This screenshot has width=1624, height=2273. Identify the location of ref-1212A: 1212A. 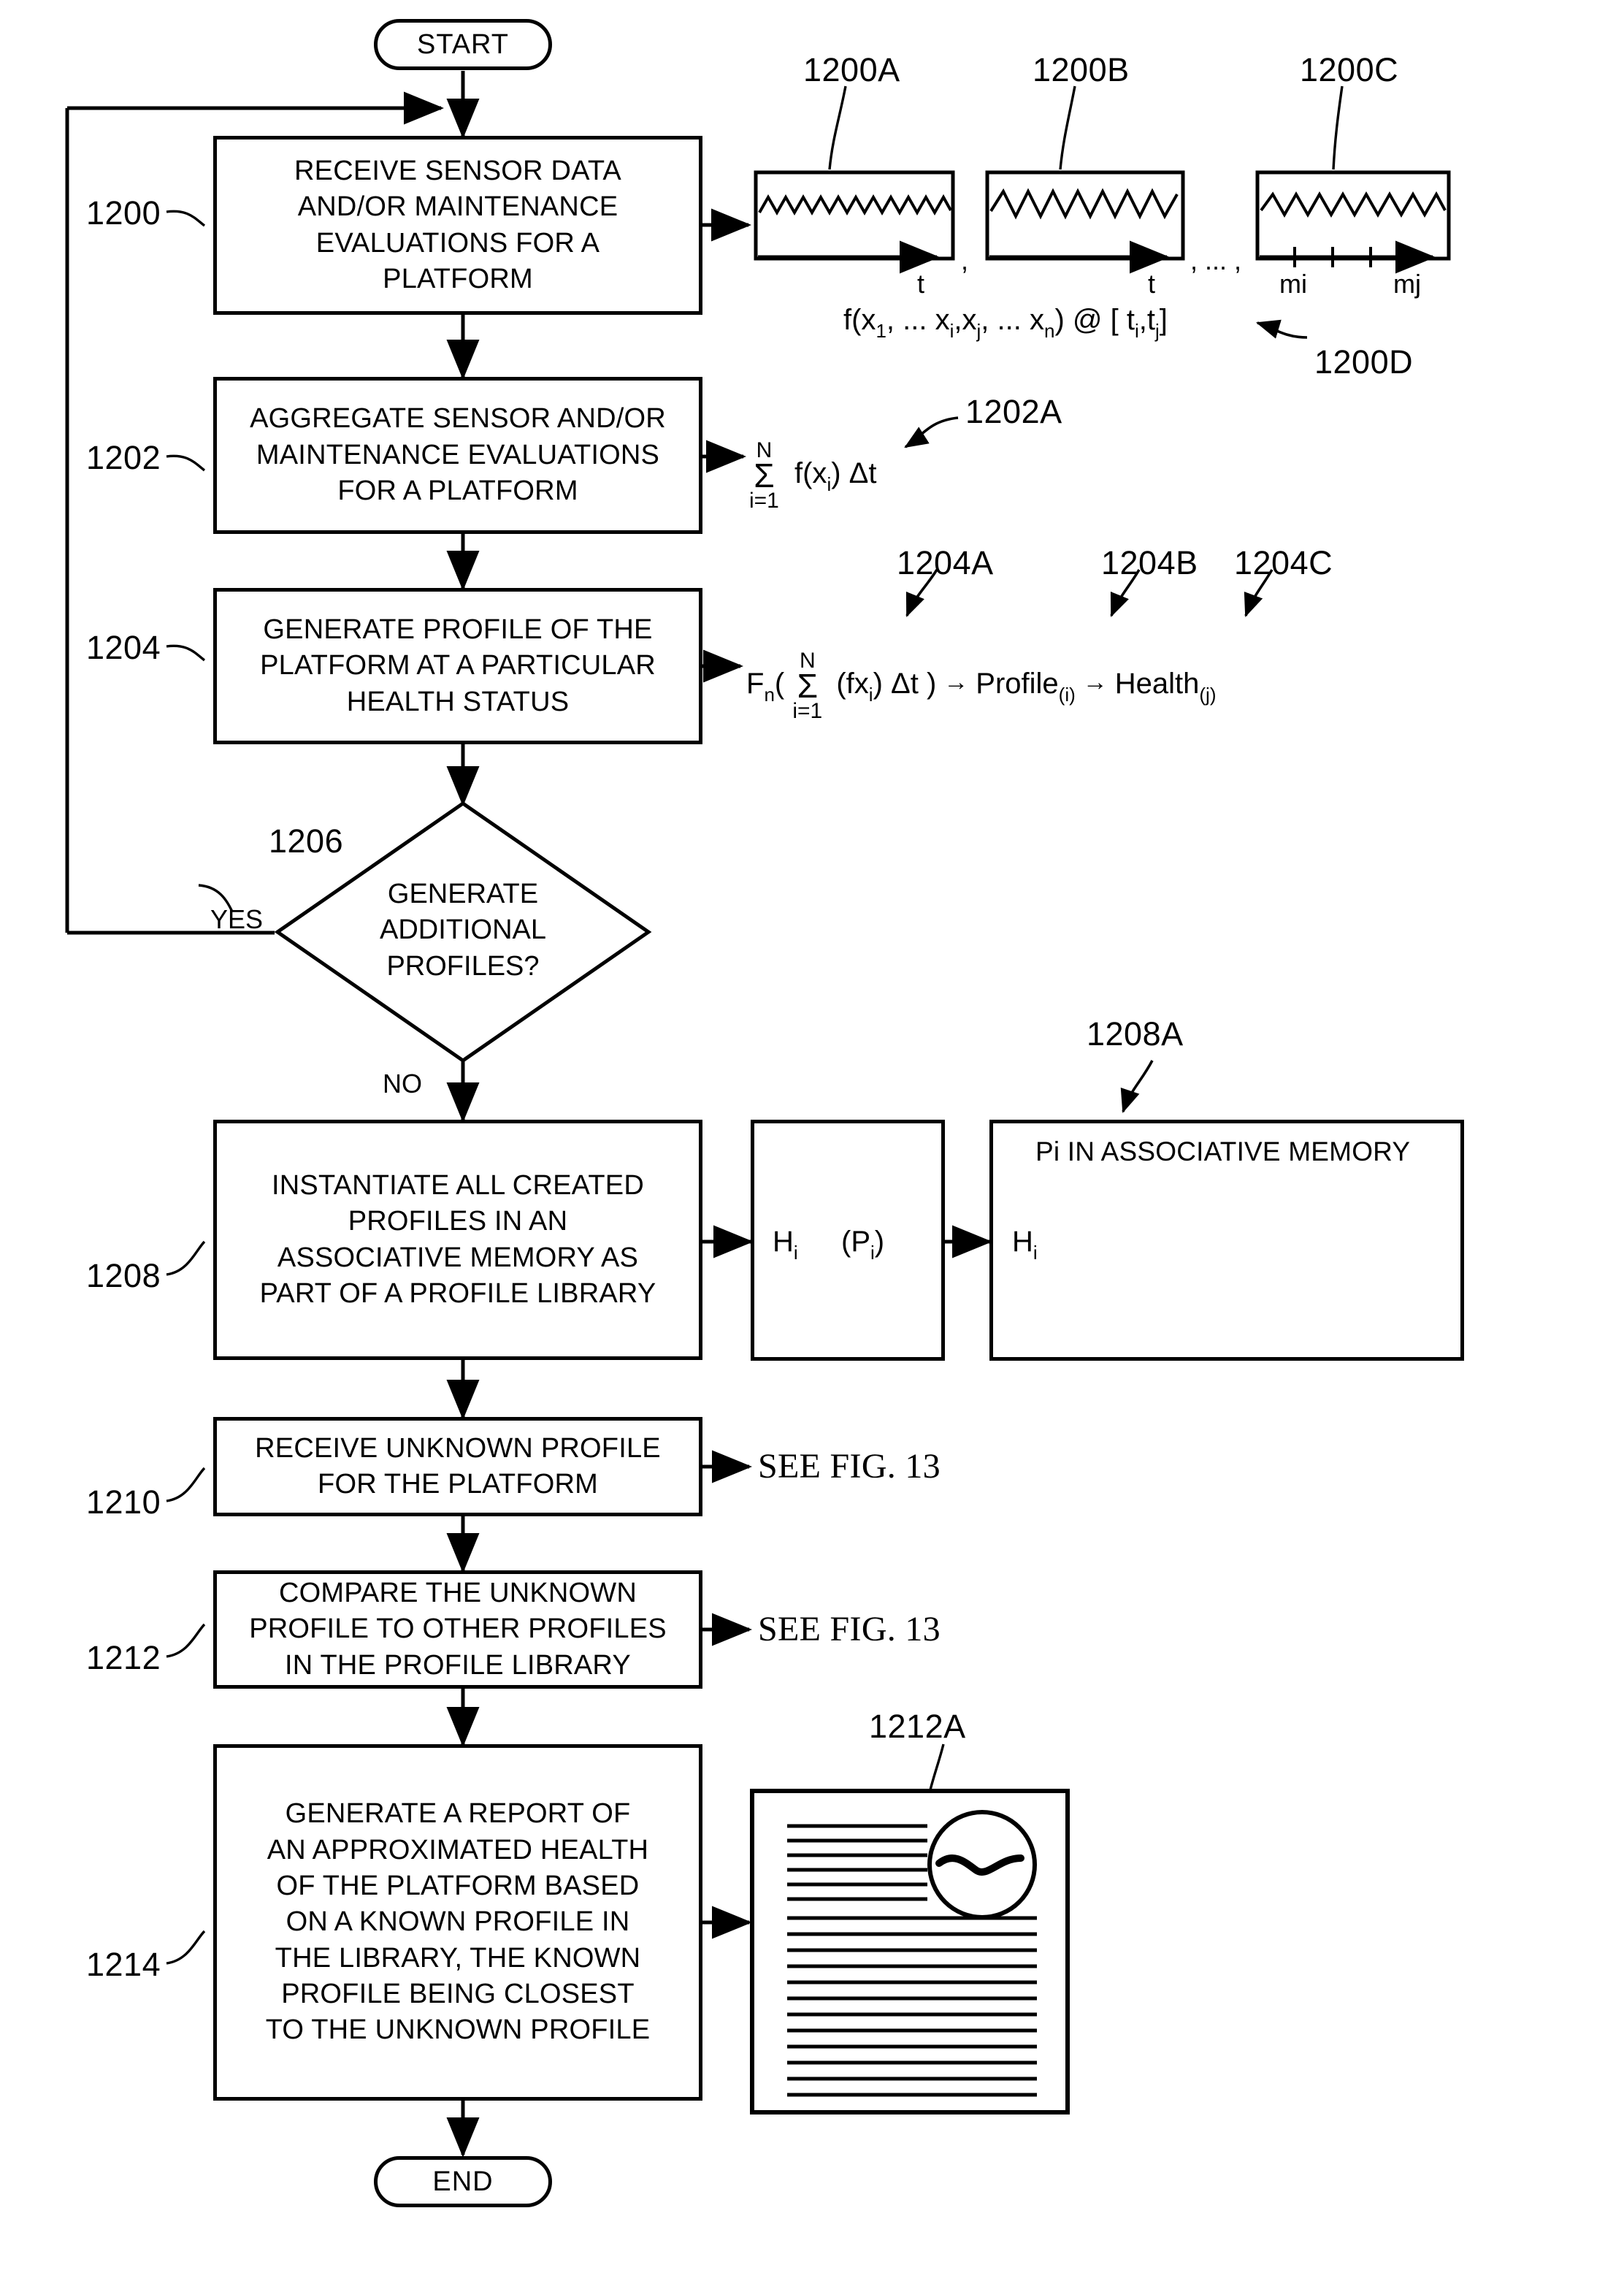
(918, 1726).